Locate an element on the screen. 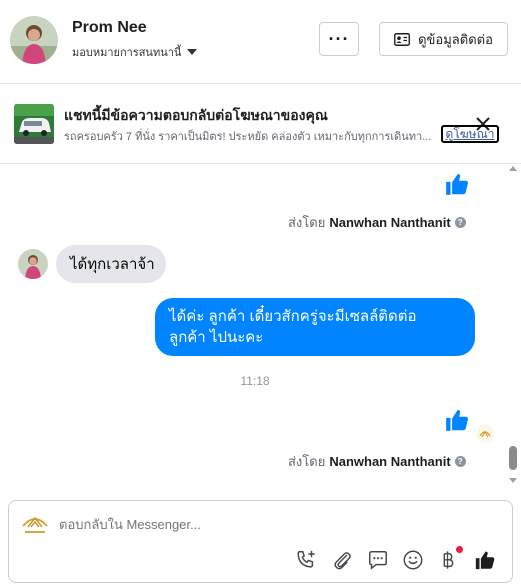 This screenshot has width=521, height=588. contact-name: Prom Nee is located at coordinates (109, 27).